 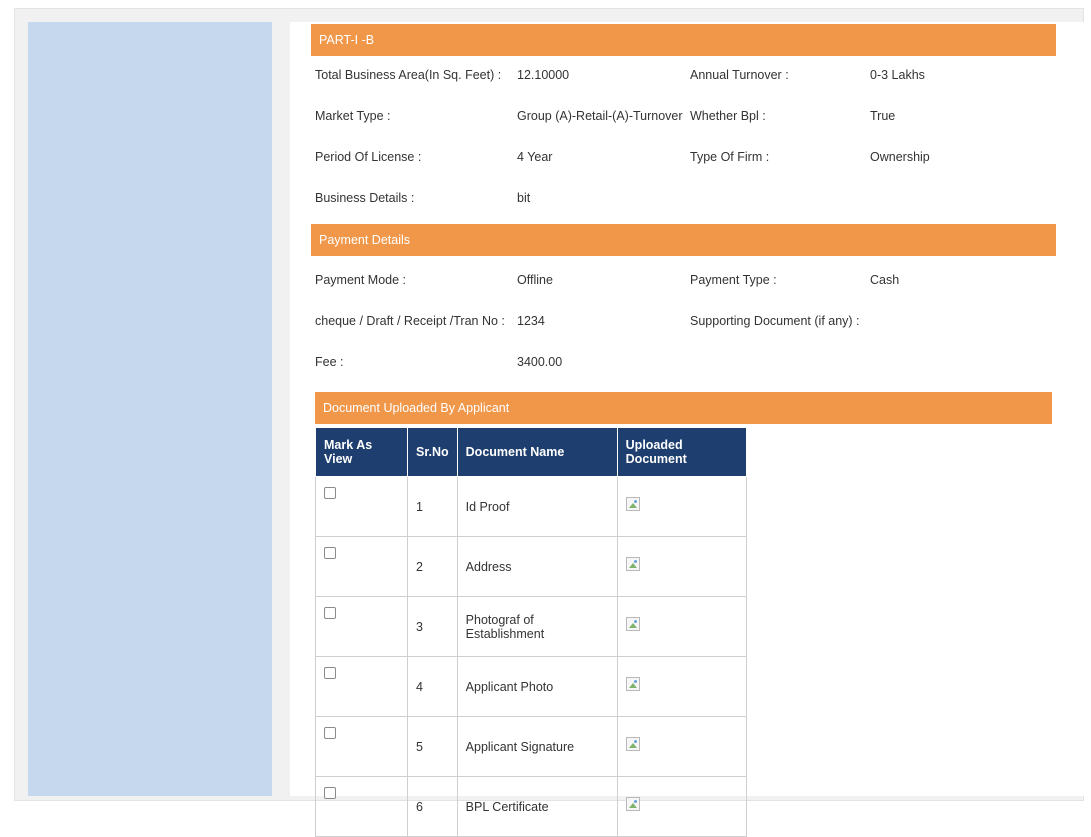 What do you see at coordinates (537, 806) in the screenshot?
I see `document-name-cell: BPL Certificate` at bounding box center [537, 806].